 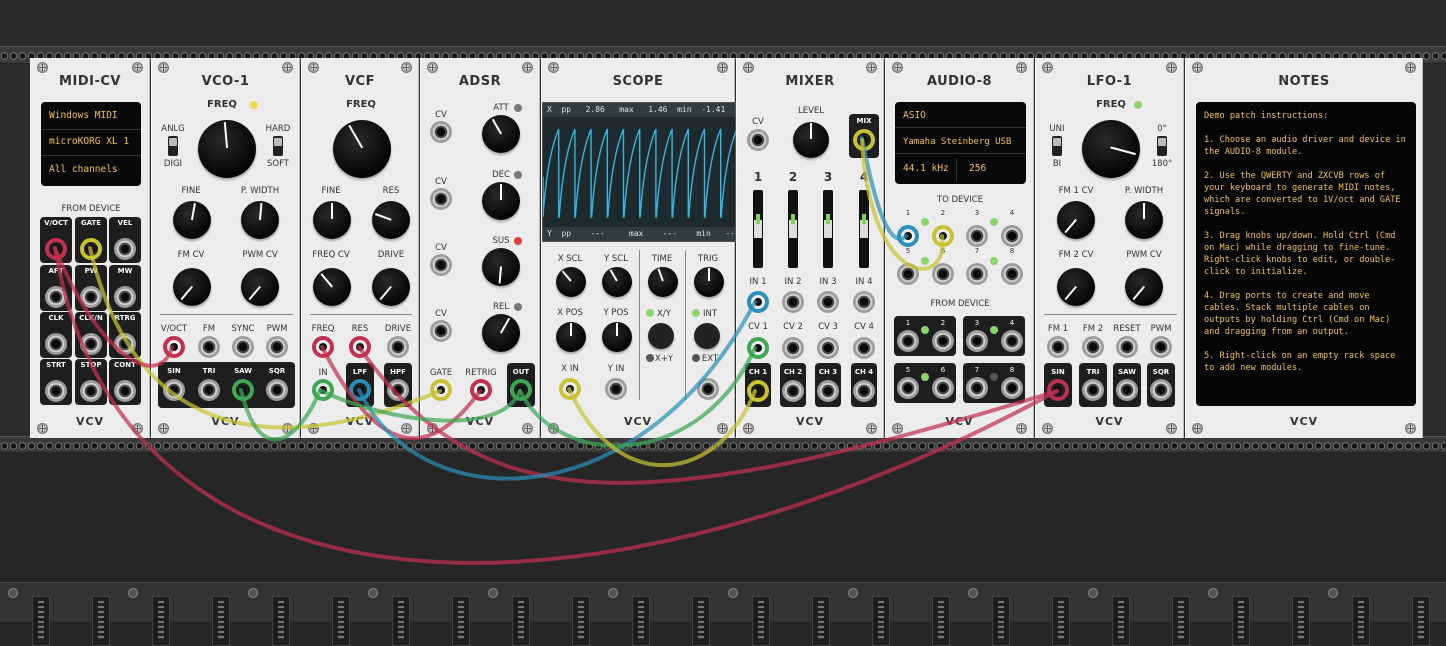 What do you see at coordinates (828, 229) in the screenshot?
I see `channel-3-fader` at bounding box center [828, 229].